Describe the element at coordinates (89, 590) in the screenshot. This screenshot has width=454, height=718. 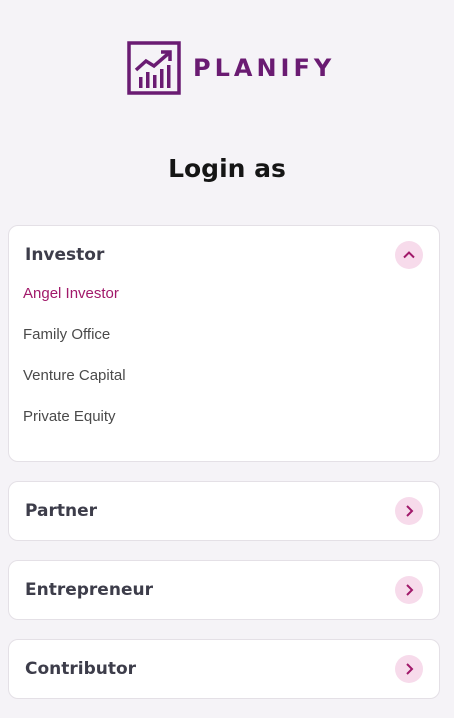
I see `role-label: Entrepreneur` at that location.